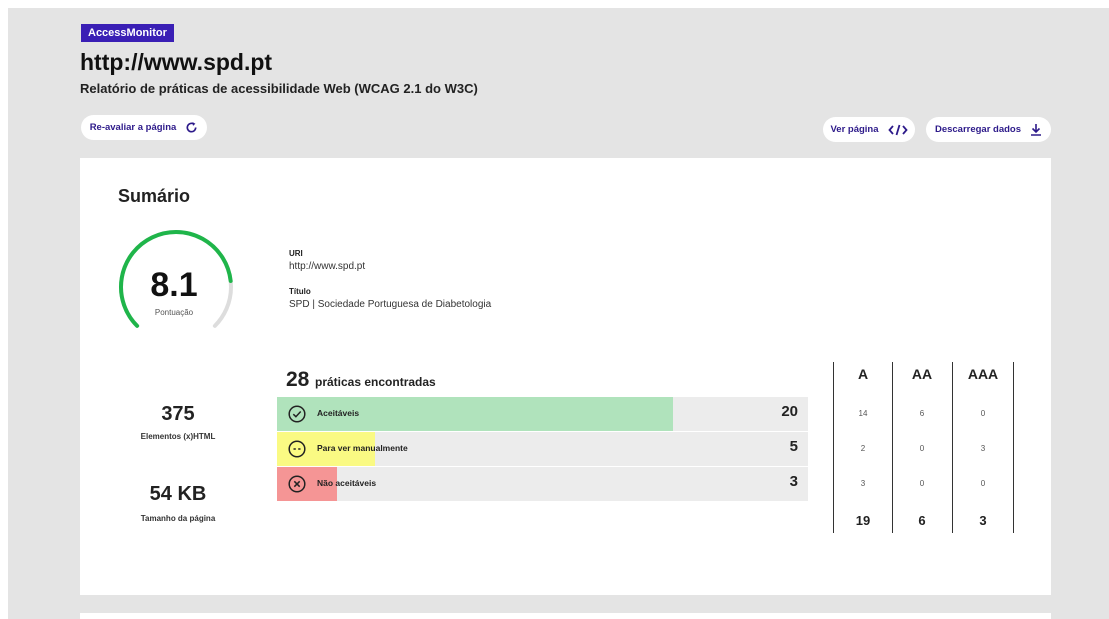 The width and height of the screenshot is (1109, 619). Describe the element at coordinates (174, 312) in the screenshot. I see `score-label: Pontuação` at that location.